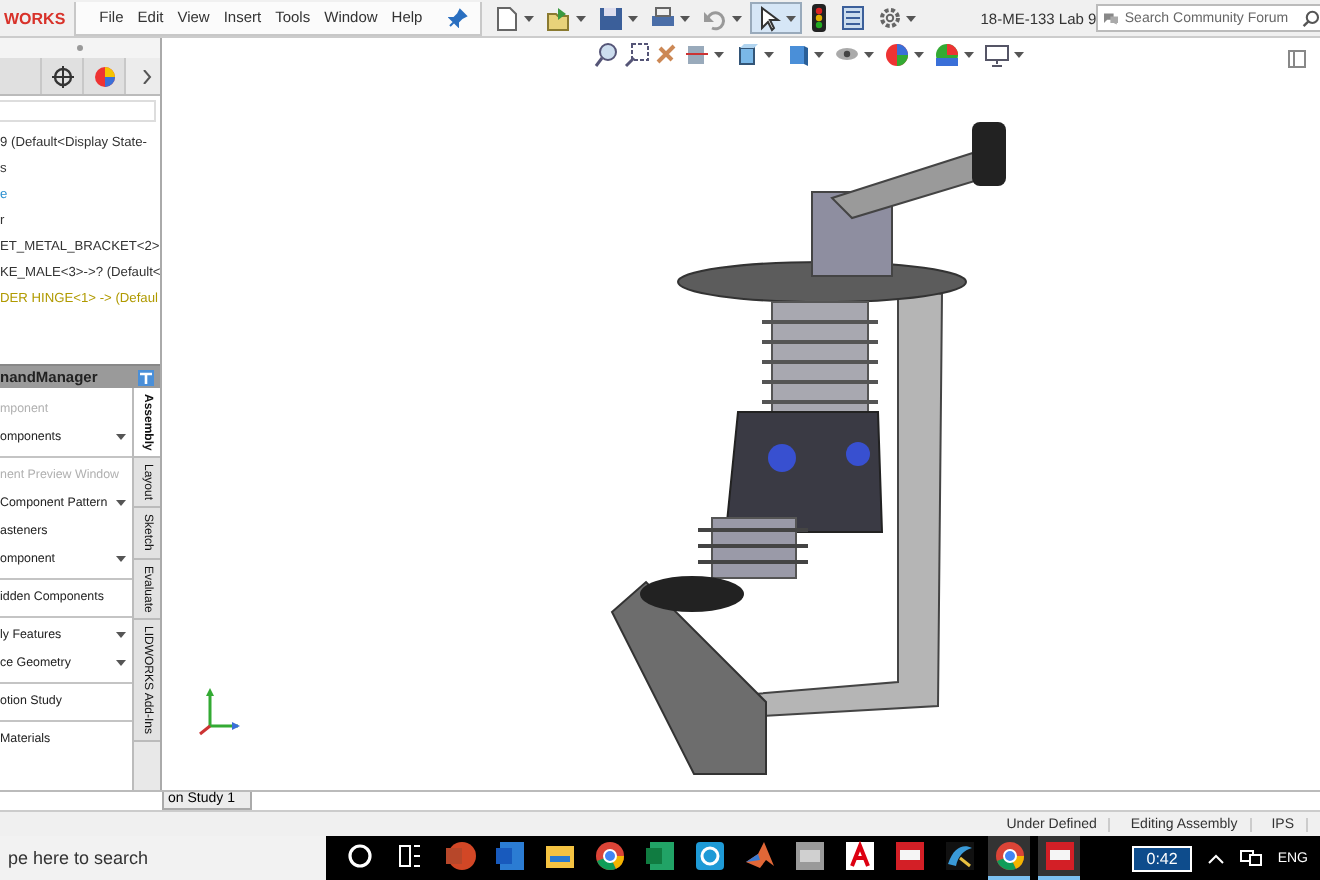 This screenshot has width=1320, height=880. I want to click on taskview-icon, so click(409, 856).